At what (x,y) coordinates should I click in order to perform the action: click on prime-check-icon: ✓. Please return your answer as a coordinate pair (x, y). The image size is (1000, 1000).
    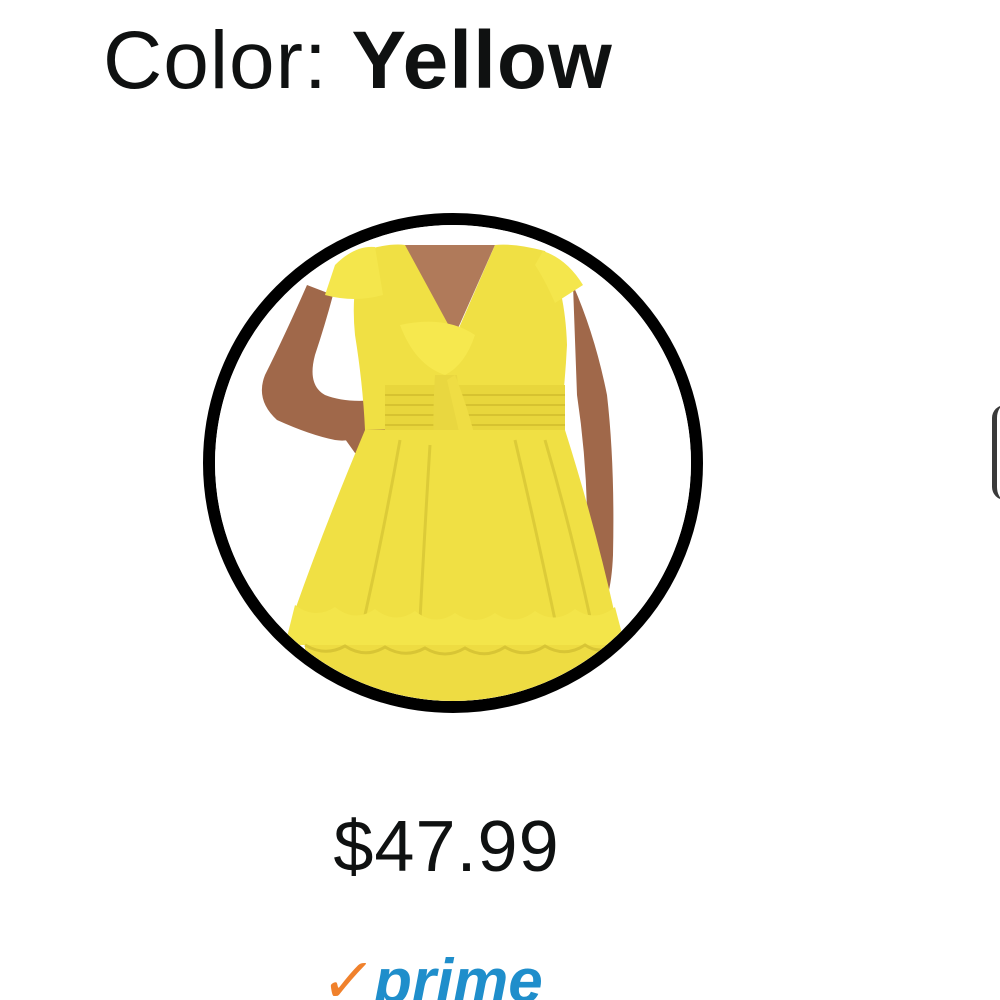
    Looking at the image, I should click on (348, 973).